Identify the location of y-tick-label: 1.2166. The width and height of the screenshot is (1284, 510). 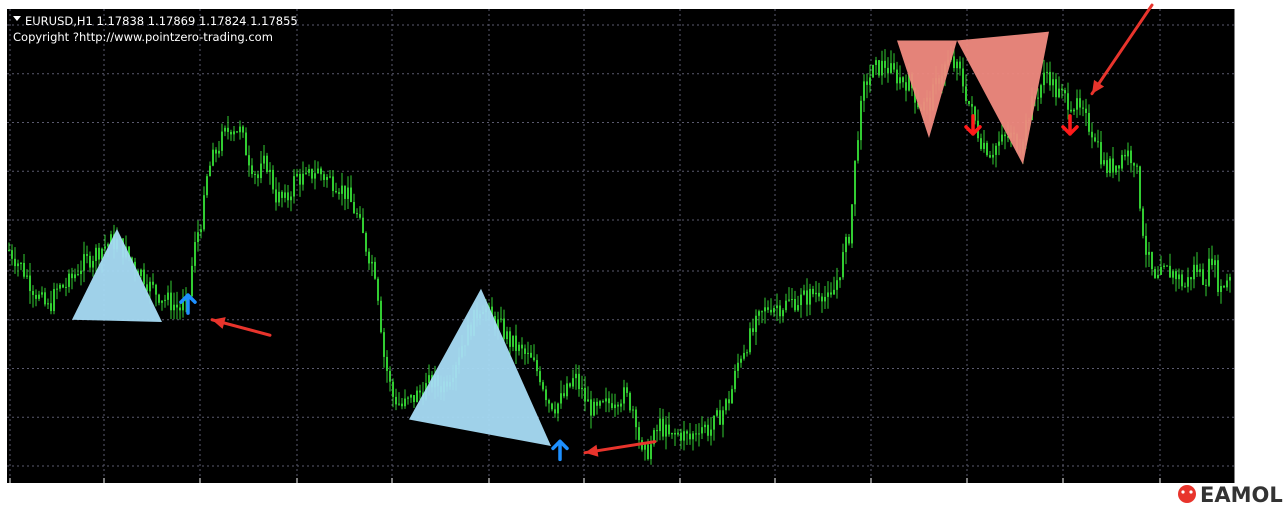
(1262, 74).